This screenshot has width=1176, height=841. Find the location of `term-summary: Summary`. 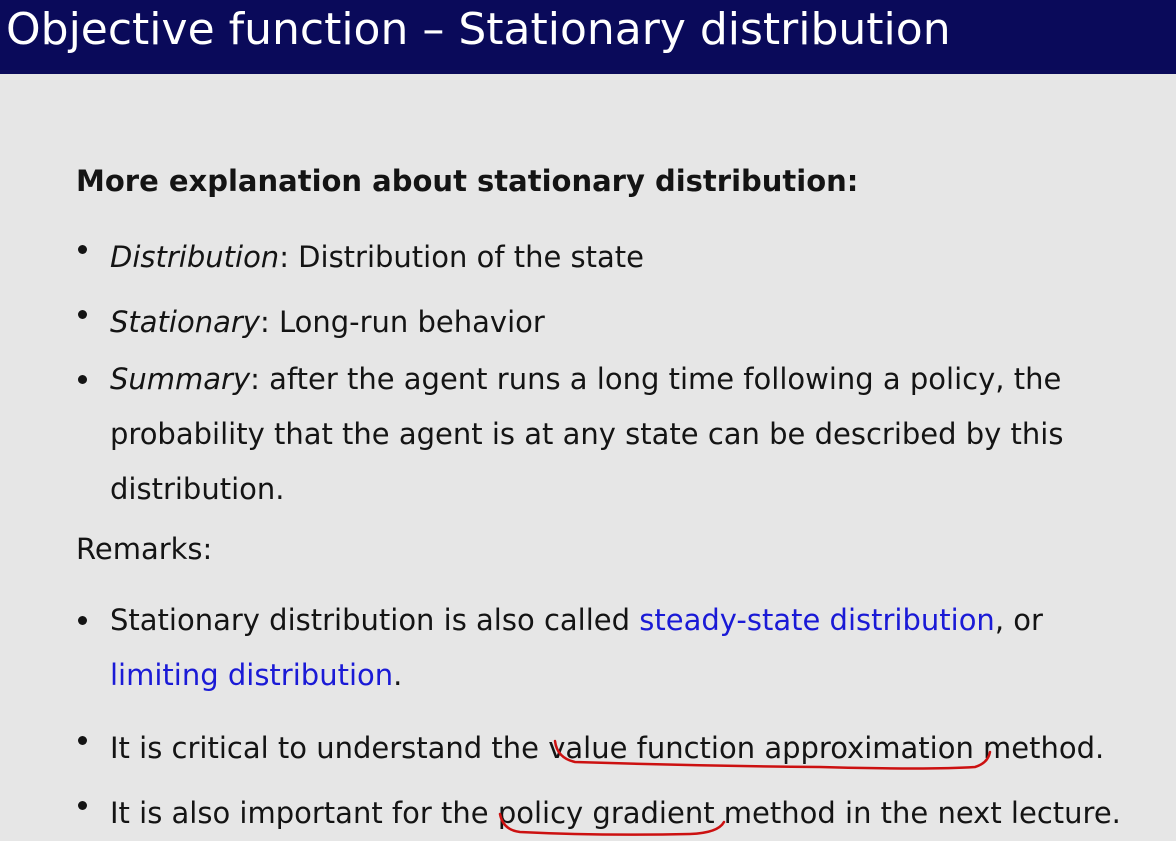

term-summary: Summary is located at coordinates (180, 379).